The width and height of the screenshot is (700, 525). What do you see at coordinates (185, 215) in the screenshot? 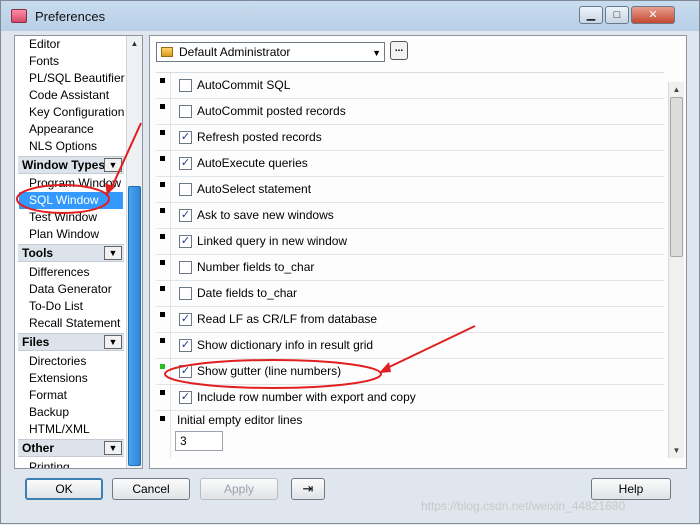
I see `ask-save-checkbox: ✓` at bounding box center [185, 215].